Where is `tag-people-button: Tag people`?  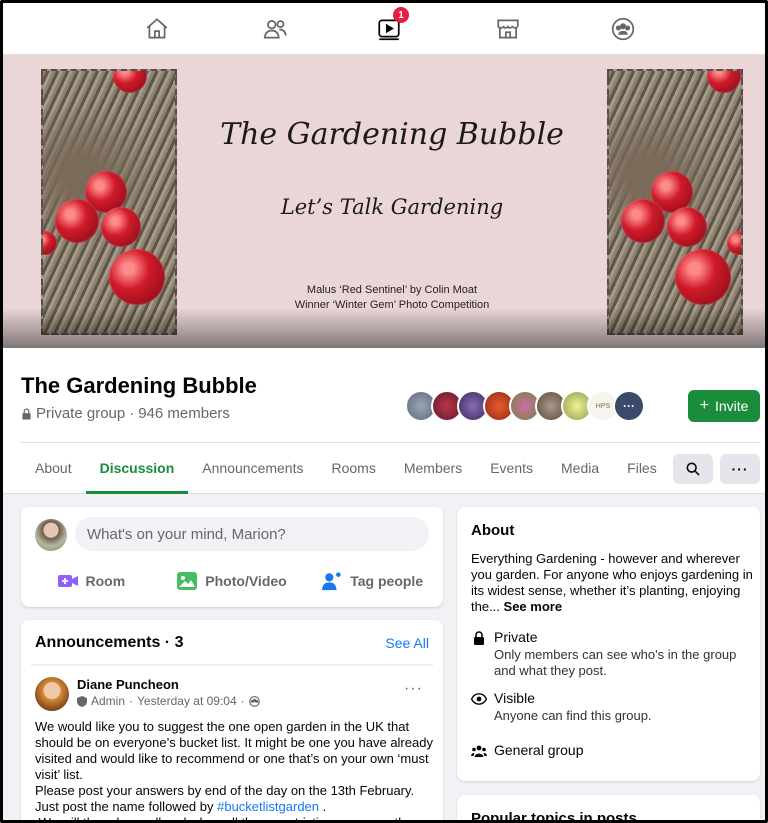 tag-people-button: Tag people is located at coordinates (372, 581).